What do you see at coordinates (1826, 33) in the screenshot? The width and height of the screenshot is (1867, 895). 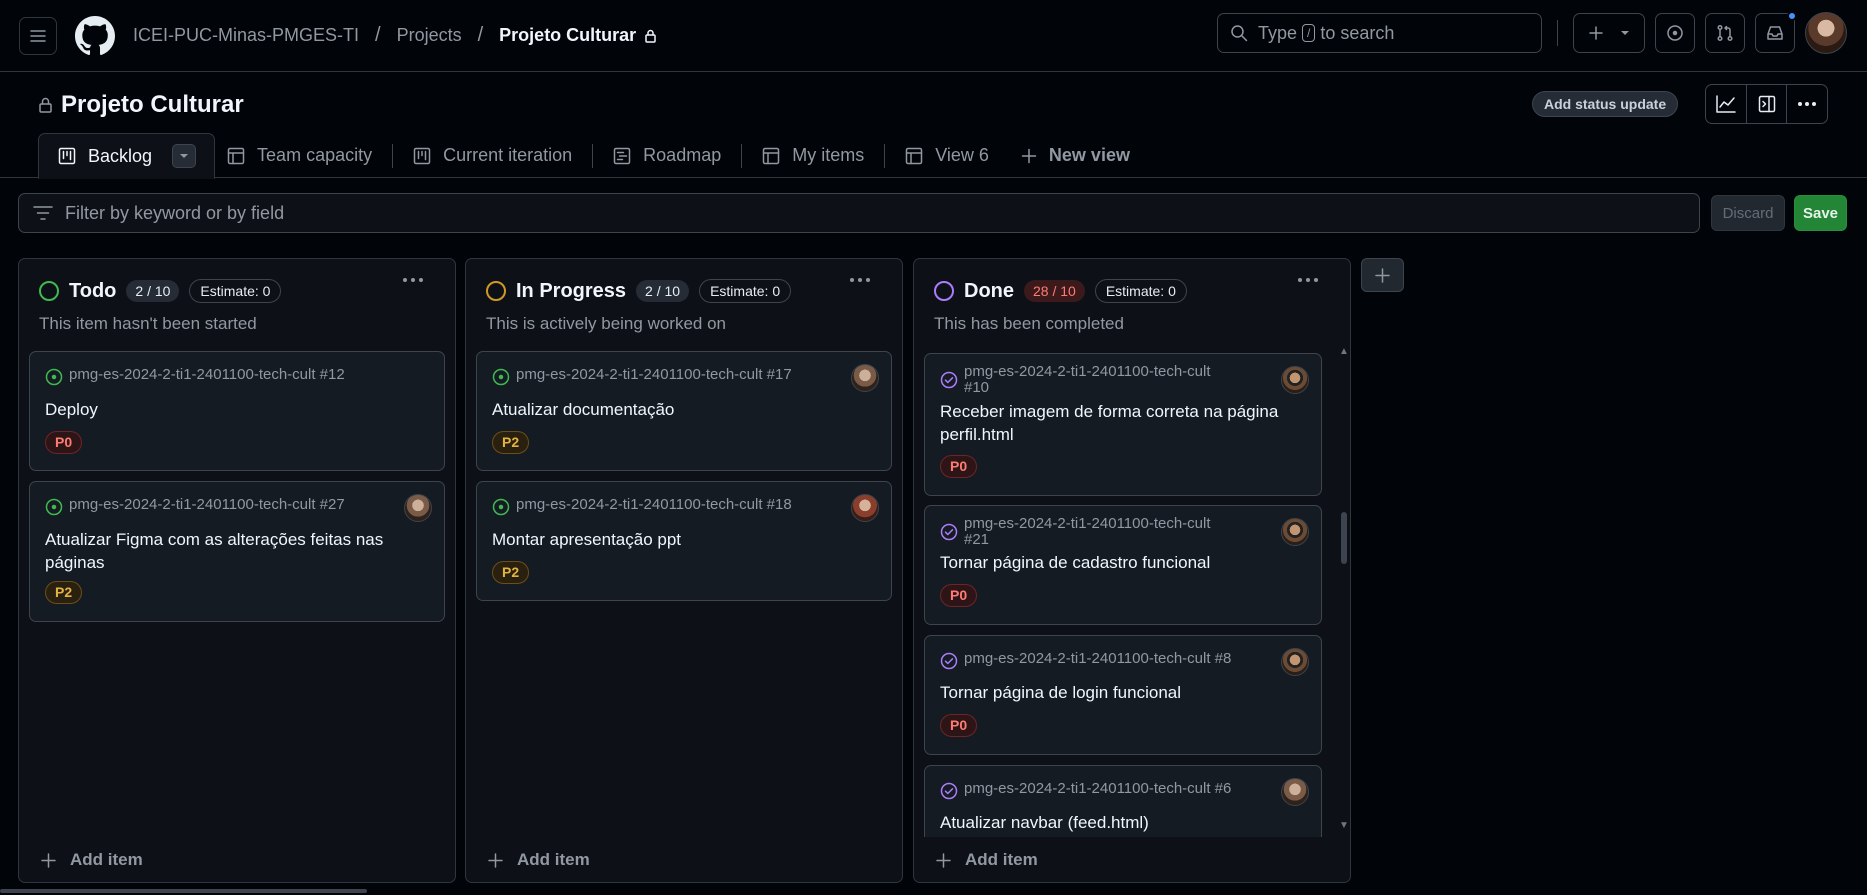 I see `user-avatar` at bounding box center [1826, 33].